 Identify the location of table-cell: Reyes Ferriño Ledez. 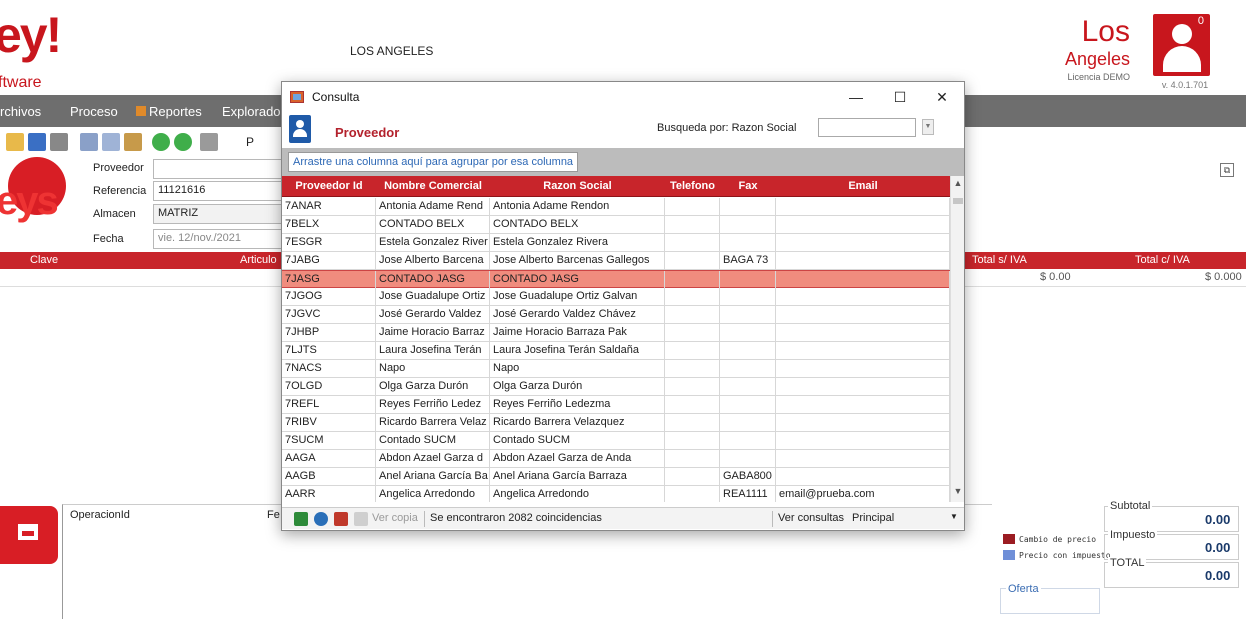
(433, 404).